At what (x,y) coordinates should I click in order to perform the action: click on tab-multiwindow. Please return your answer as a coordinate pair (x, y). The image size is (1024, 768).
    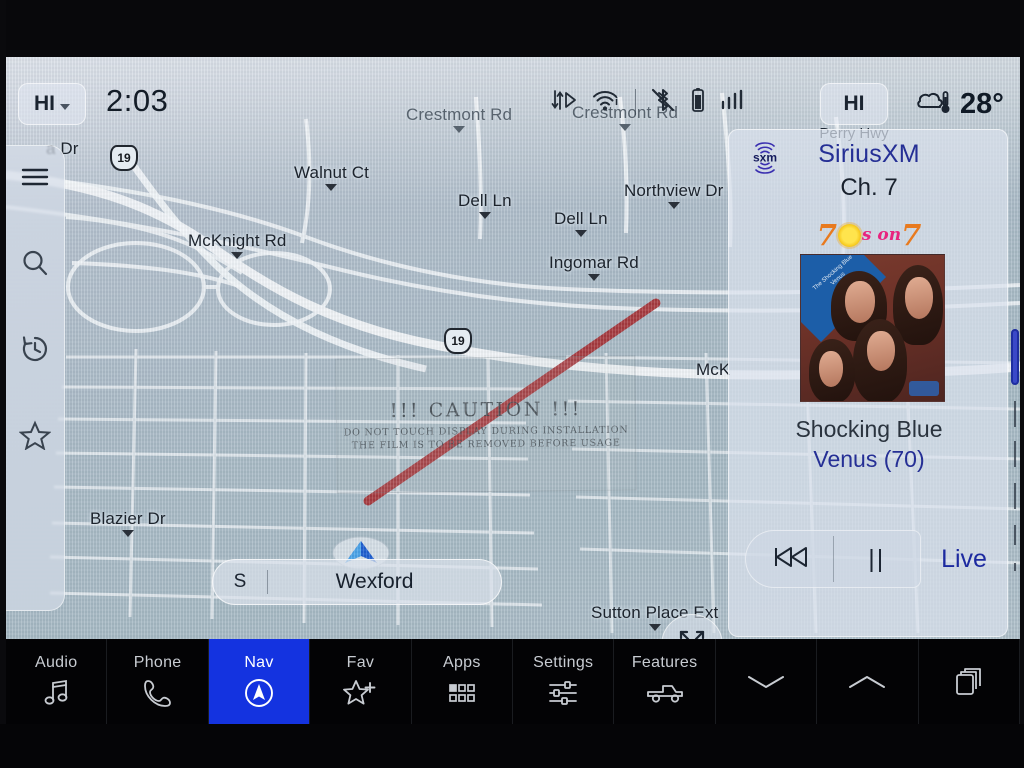
    Looking at the image, I should click on (970, 681).